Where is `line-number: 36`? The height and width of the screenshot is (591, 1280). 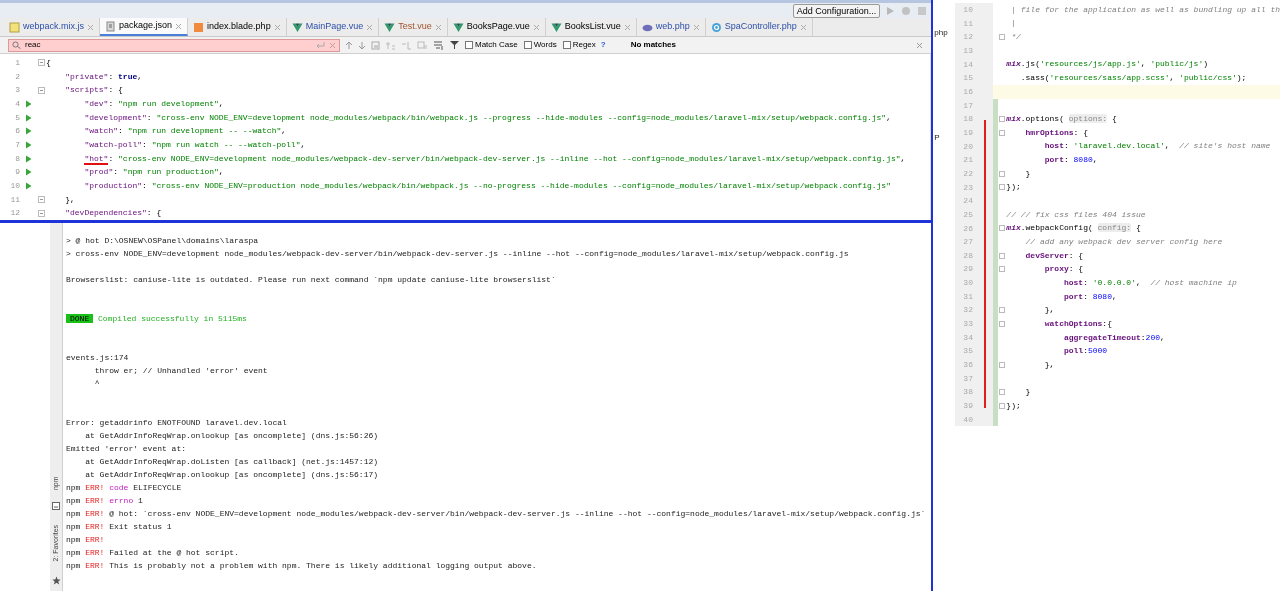
line-number: 36 is located at coordinates (974, 365).